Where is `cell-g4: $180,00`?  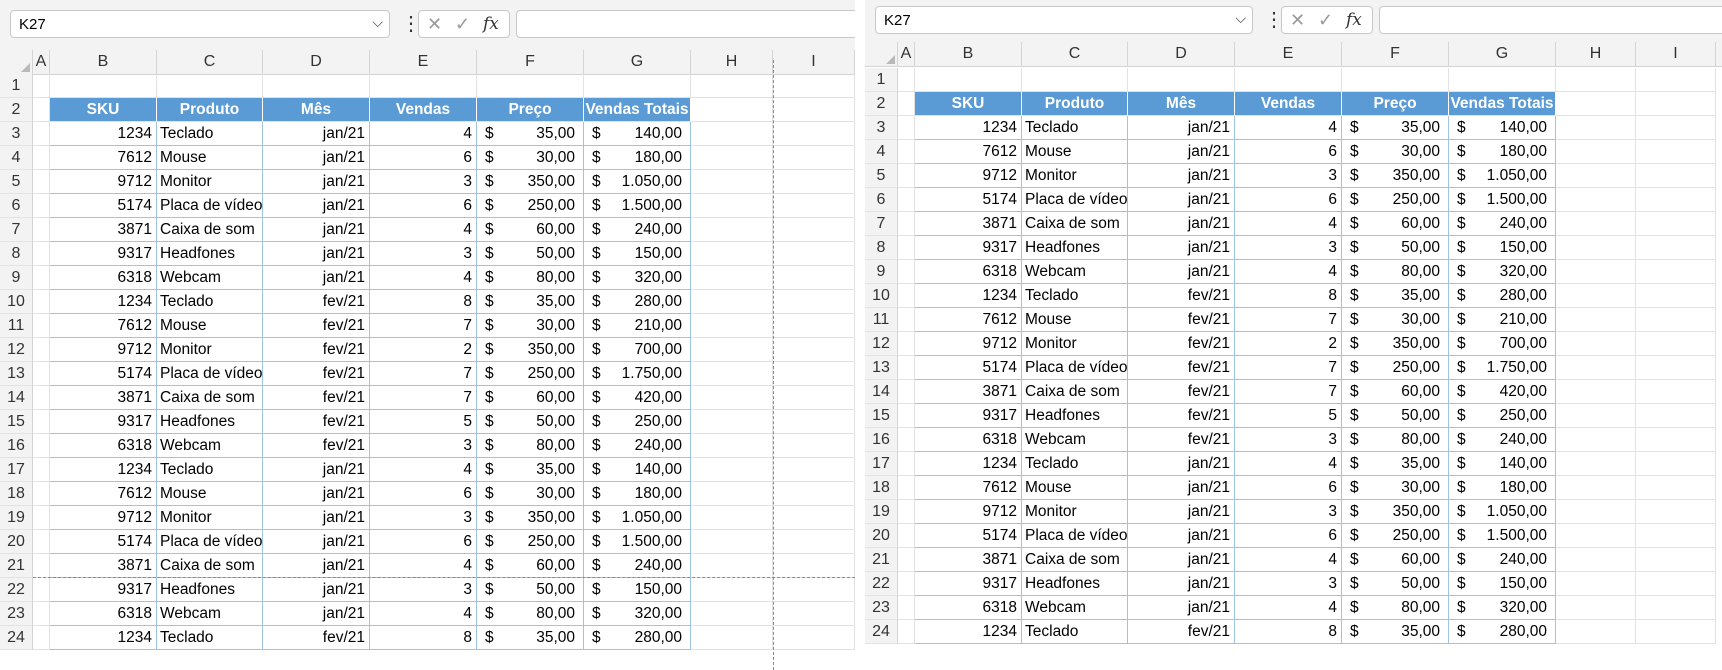
cell-g4: $180,00 is located at coordinates (637, 158).